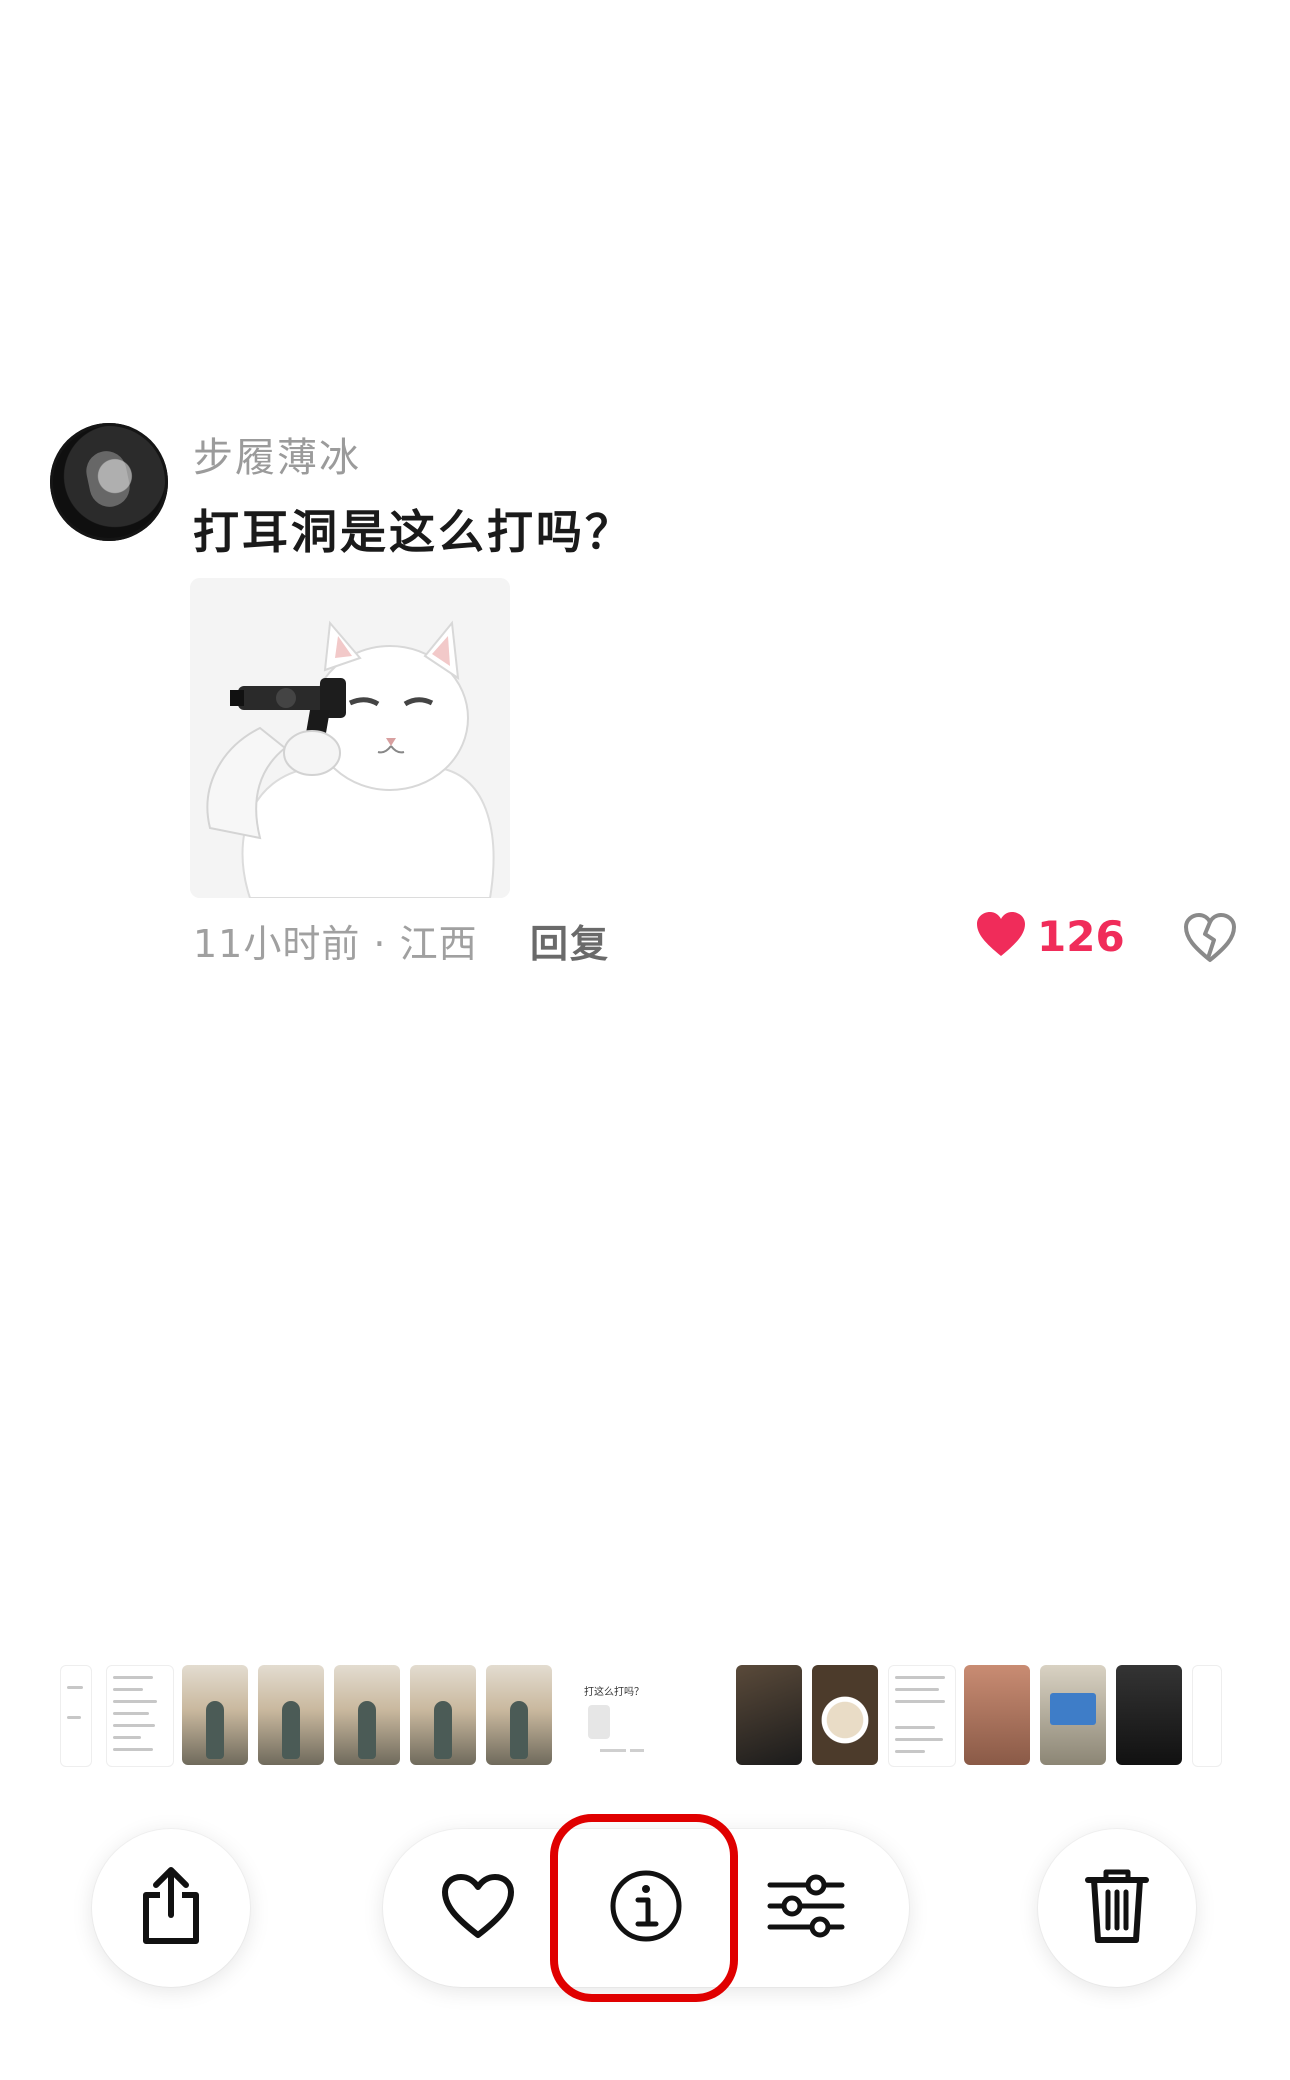  Describe the element at coordinates (277, 454) in the screenshot. I see `username: 步履薄冰` at that location.